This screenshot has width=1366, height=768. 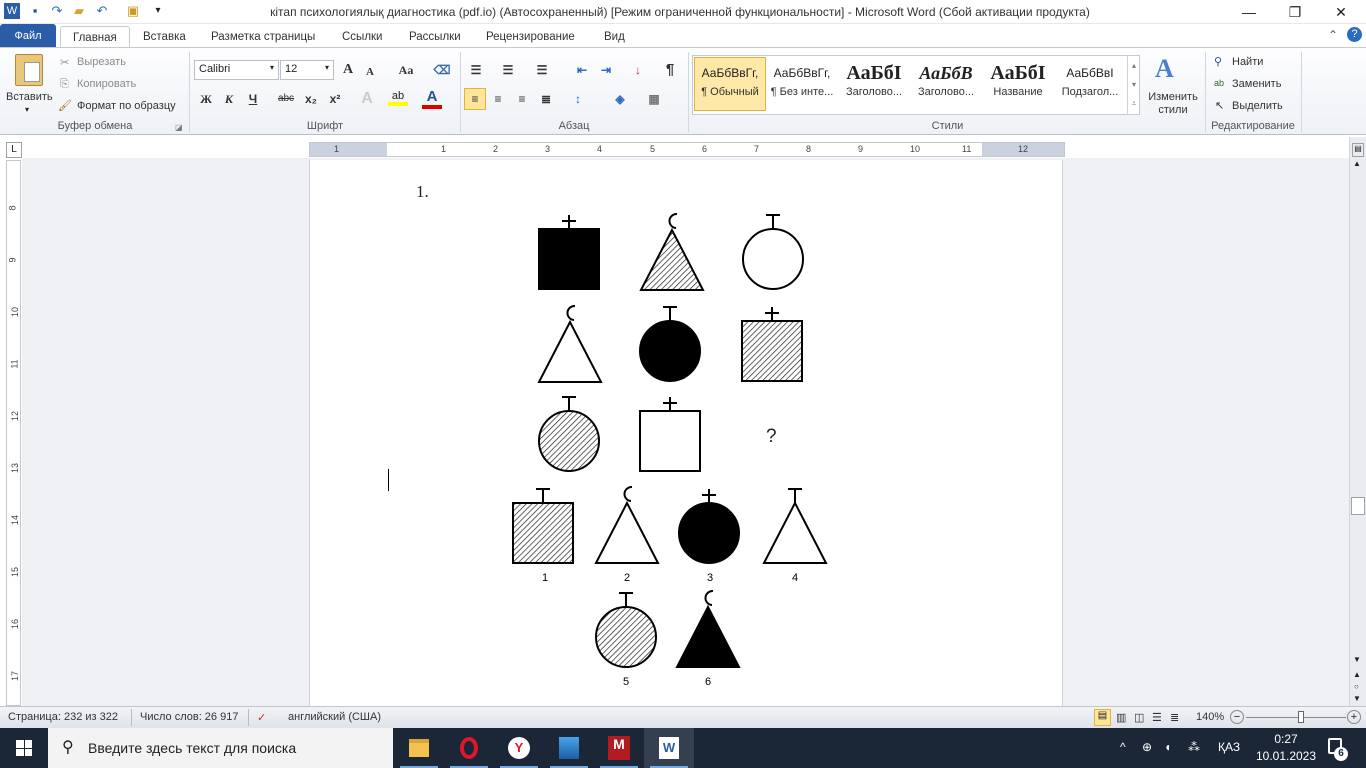 I want to click on tab-file: Файл, so click(x=28, y=36).